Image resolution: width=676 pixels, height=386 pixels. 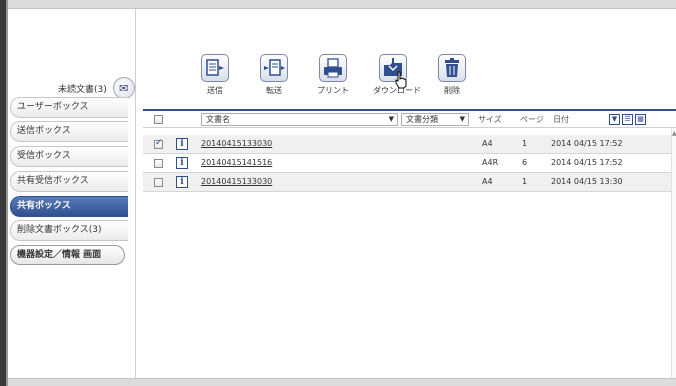 I want to click on unread-documents: 未読文書(3) ✉, so click(x=96, y=88).